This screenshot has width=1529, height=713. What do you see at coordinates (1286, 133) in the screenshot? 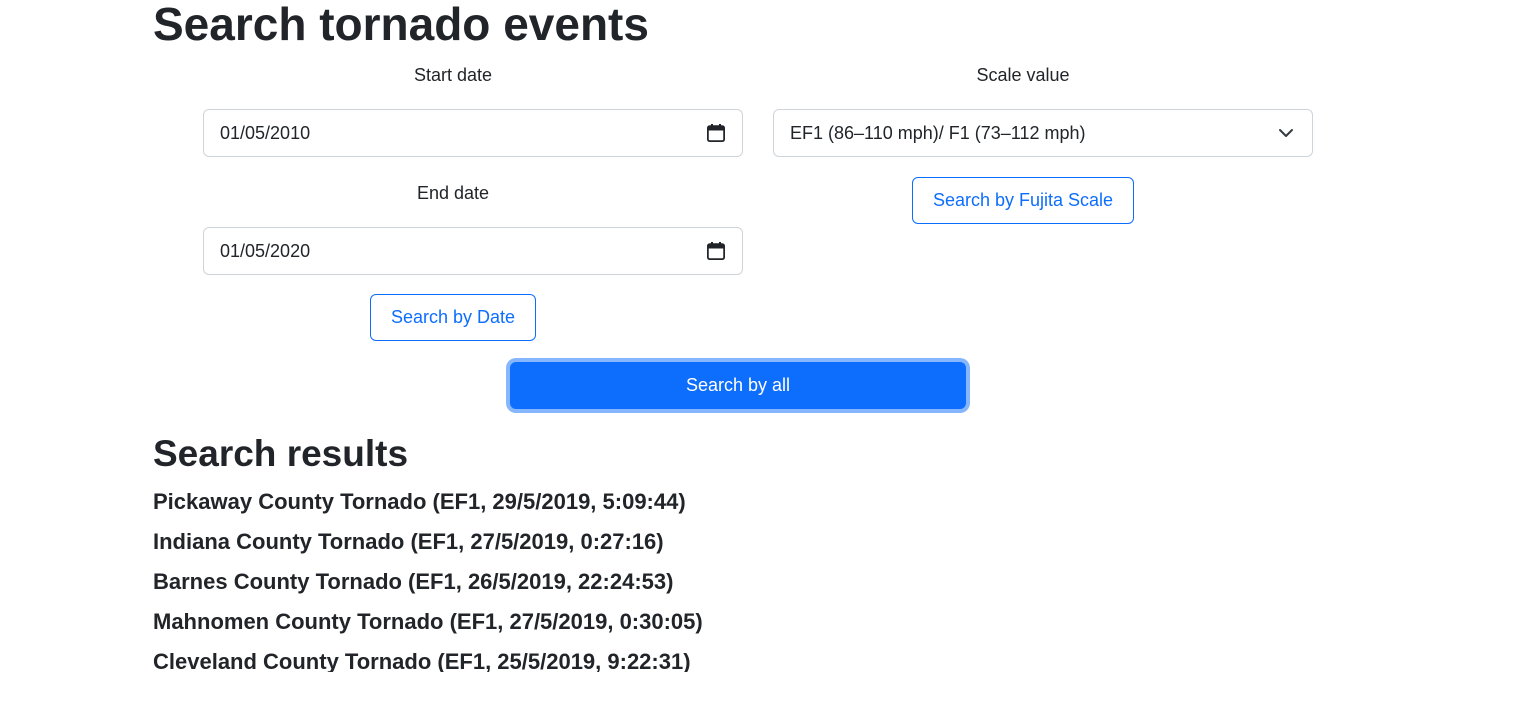
I see `chevron-down-icon` at bounding box center [1286, 133].